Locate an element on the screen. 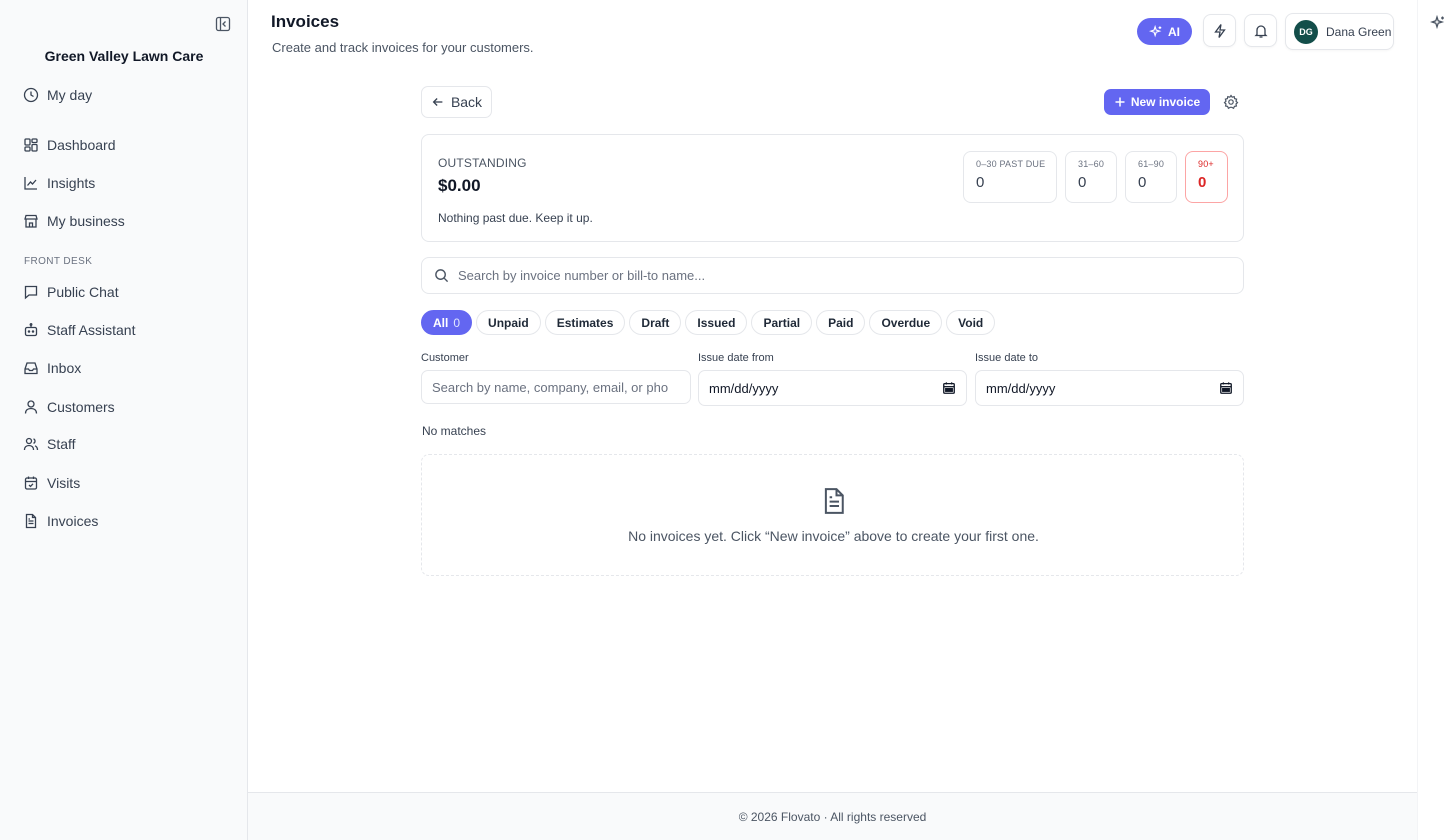  chip-draft: Draft is located at coordinates (655, 322).